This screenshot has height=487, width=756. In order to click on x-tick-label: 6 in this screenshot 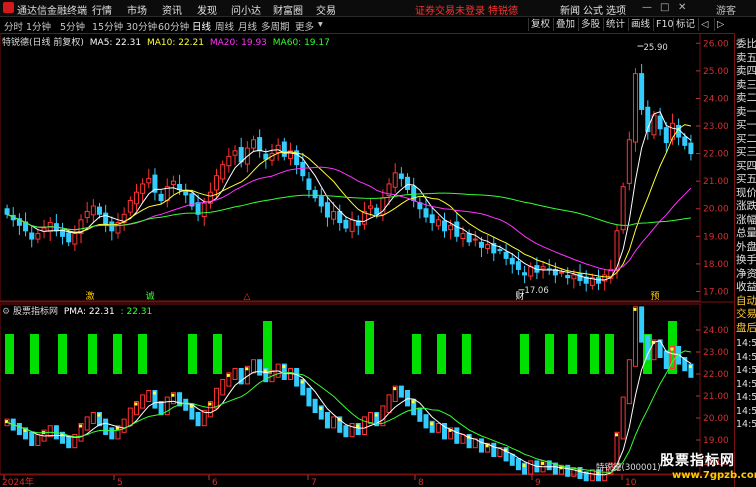, I will do `click(215, 482)`.